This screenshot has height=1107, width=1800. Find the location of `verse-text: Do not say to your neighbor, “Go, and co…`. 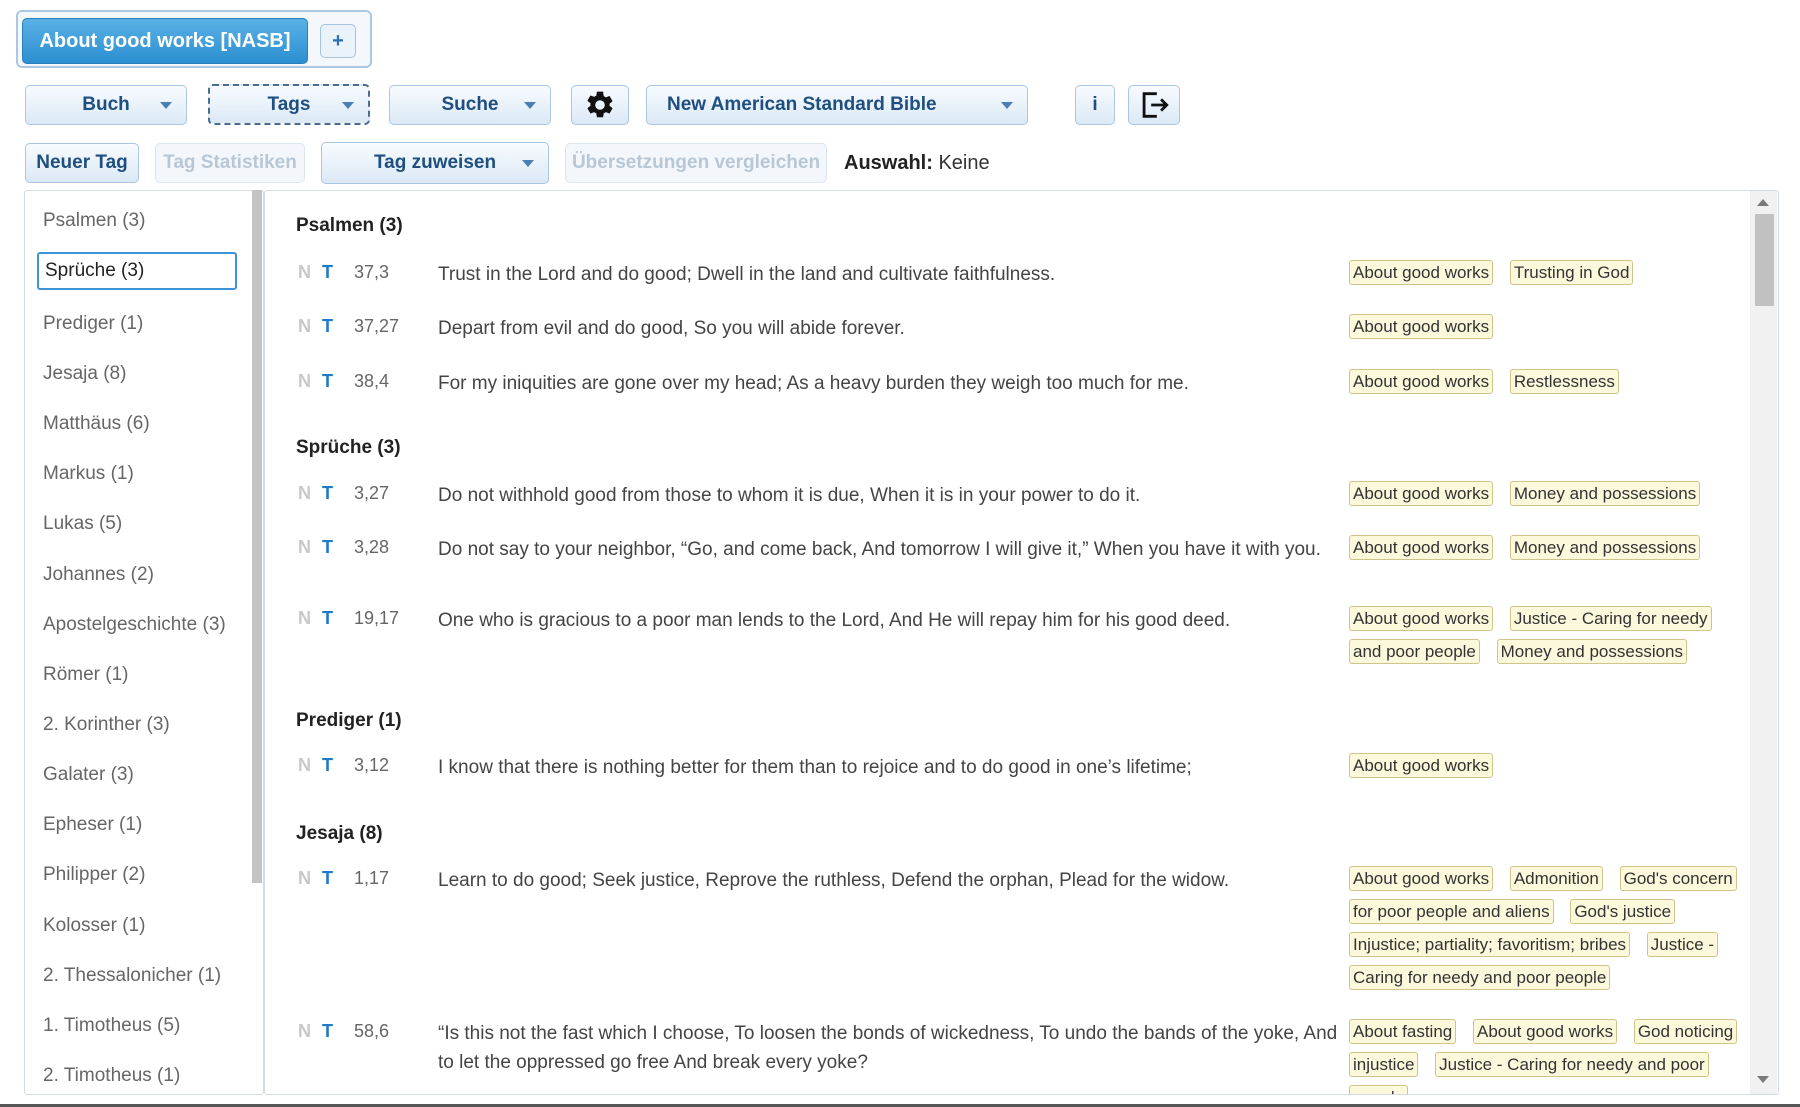

verse-text: Do not say to your neighbor, “Go, and co… is located at coordinates (890, 549).